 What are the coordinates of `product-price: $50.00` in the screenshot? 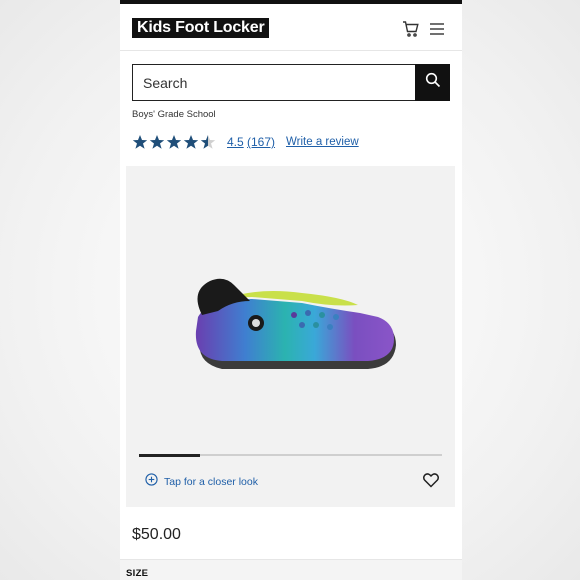 It's located at (156, 534).